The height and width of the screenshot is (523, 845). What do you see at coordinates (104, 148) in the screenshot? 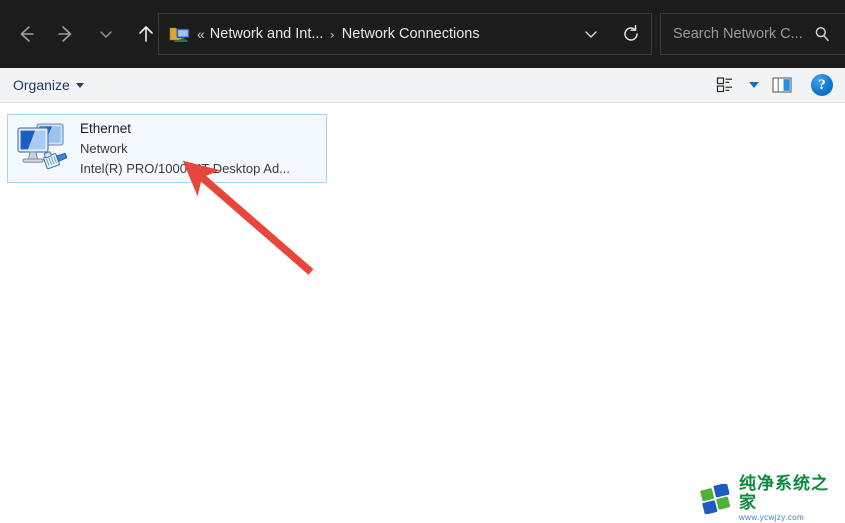
I see `connection-status: Network` at bounding box center [104, 148].